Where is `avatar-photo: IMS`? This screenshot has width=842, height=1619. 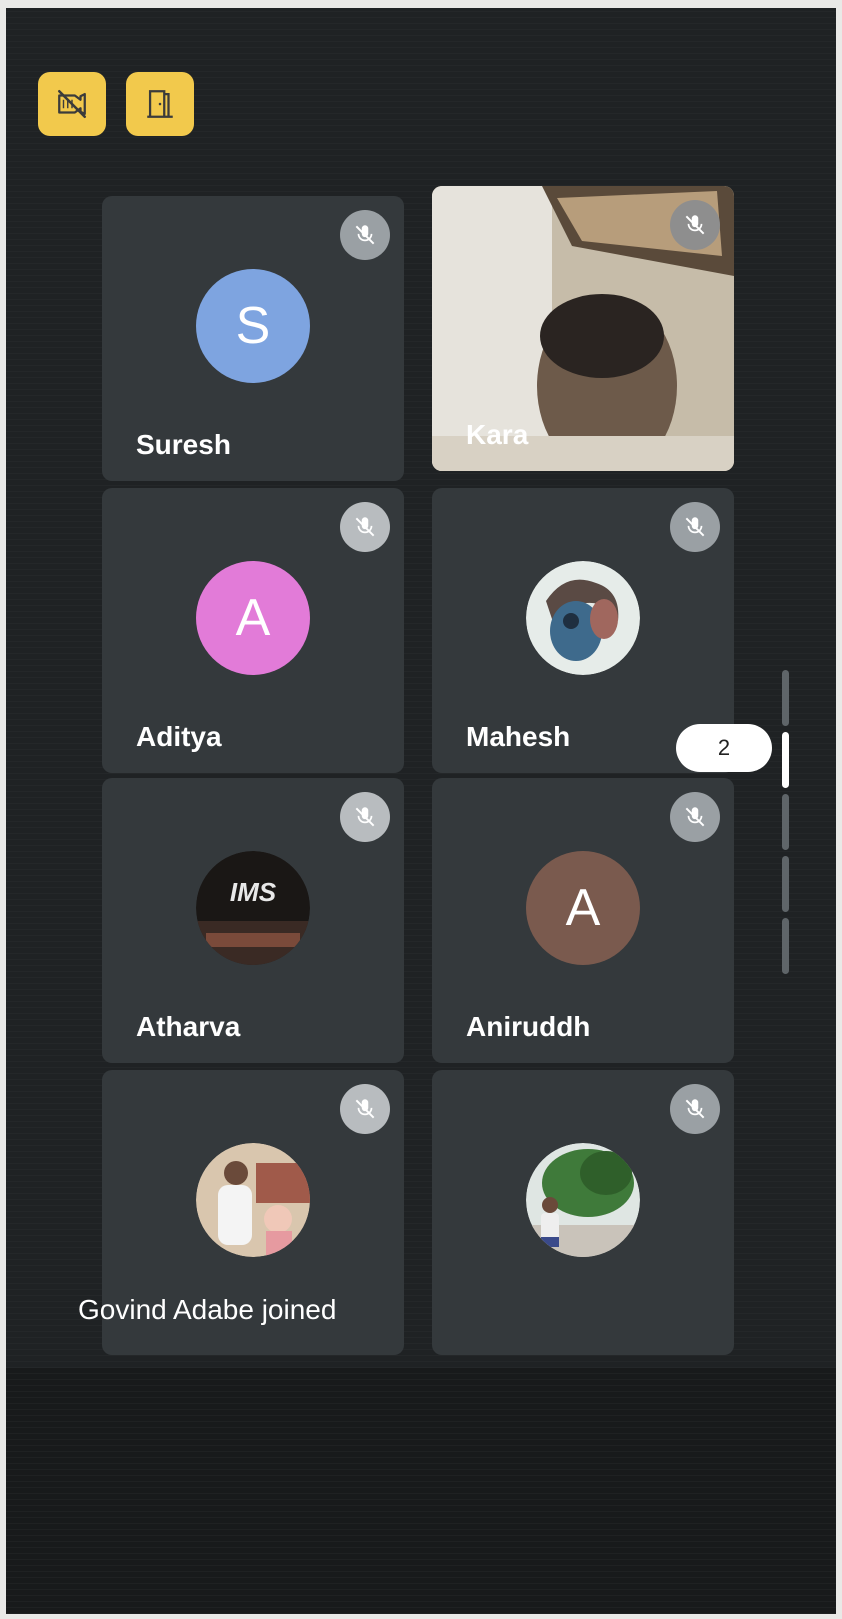
avatar-photo: IMS is located at coordinates (253, 907).